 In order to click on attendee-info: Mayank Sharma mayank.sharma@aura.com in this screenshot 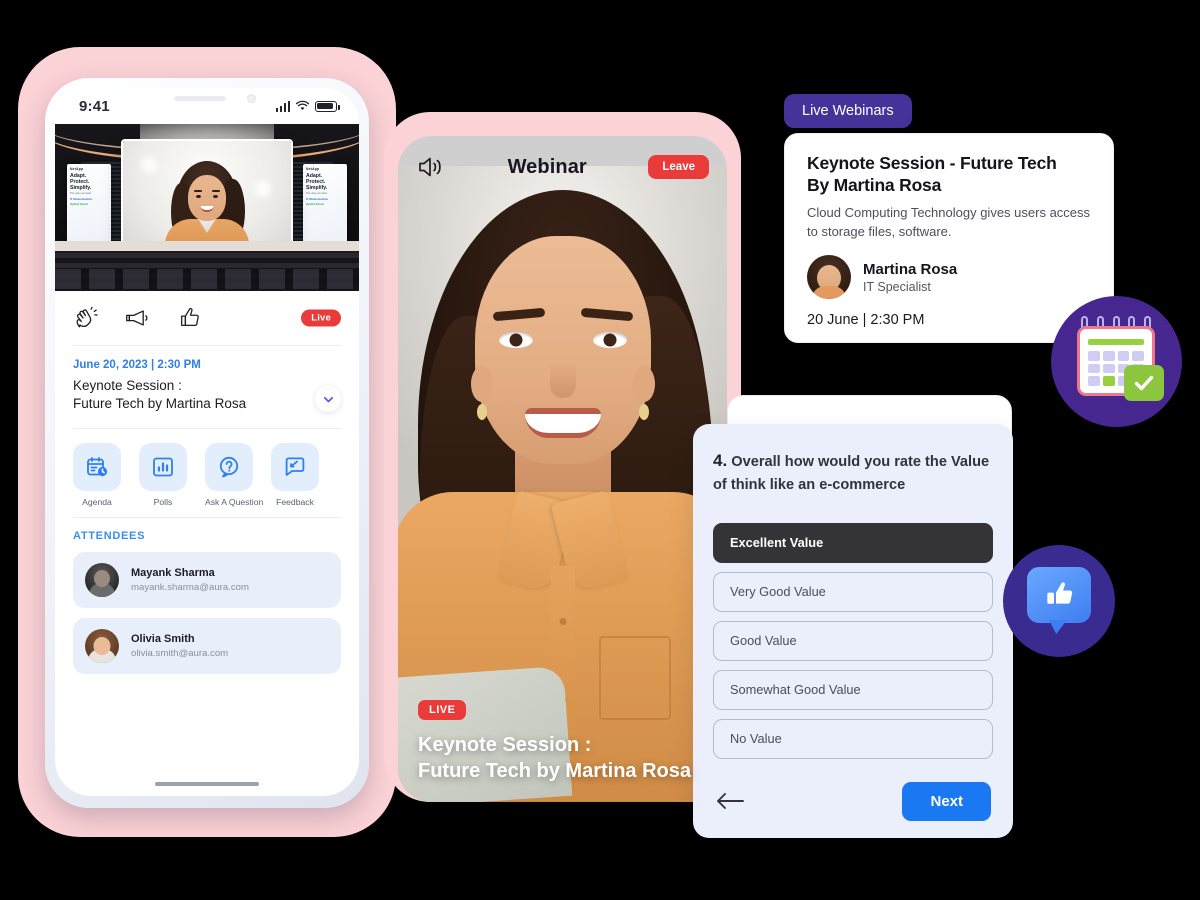, I will do `click(190, 580)`.